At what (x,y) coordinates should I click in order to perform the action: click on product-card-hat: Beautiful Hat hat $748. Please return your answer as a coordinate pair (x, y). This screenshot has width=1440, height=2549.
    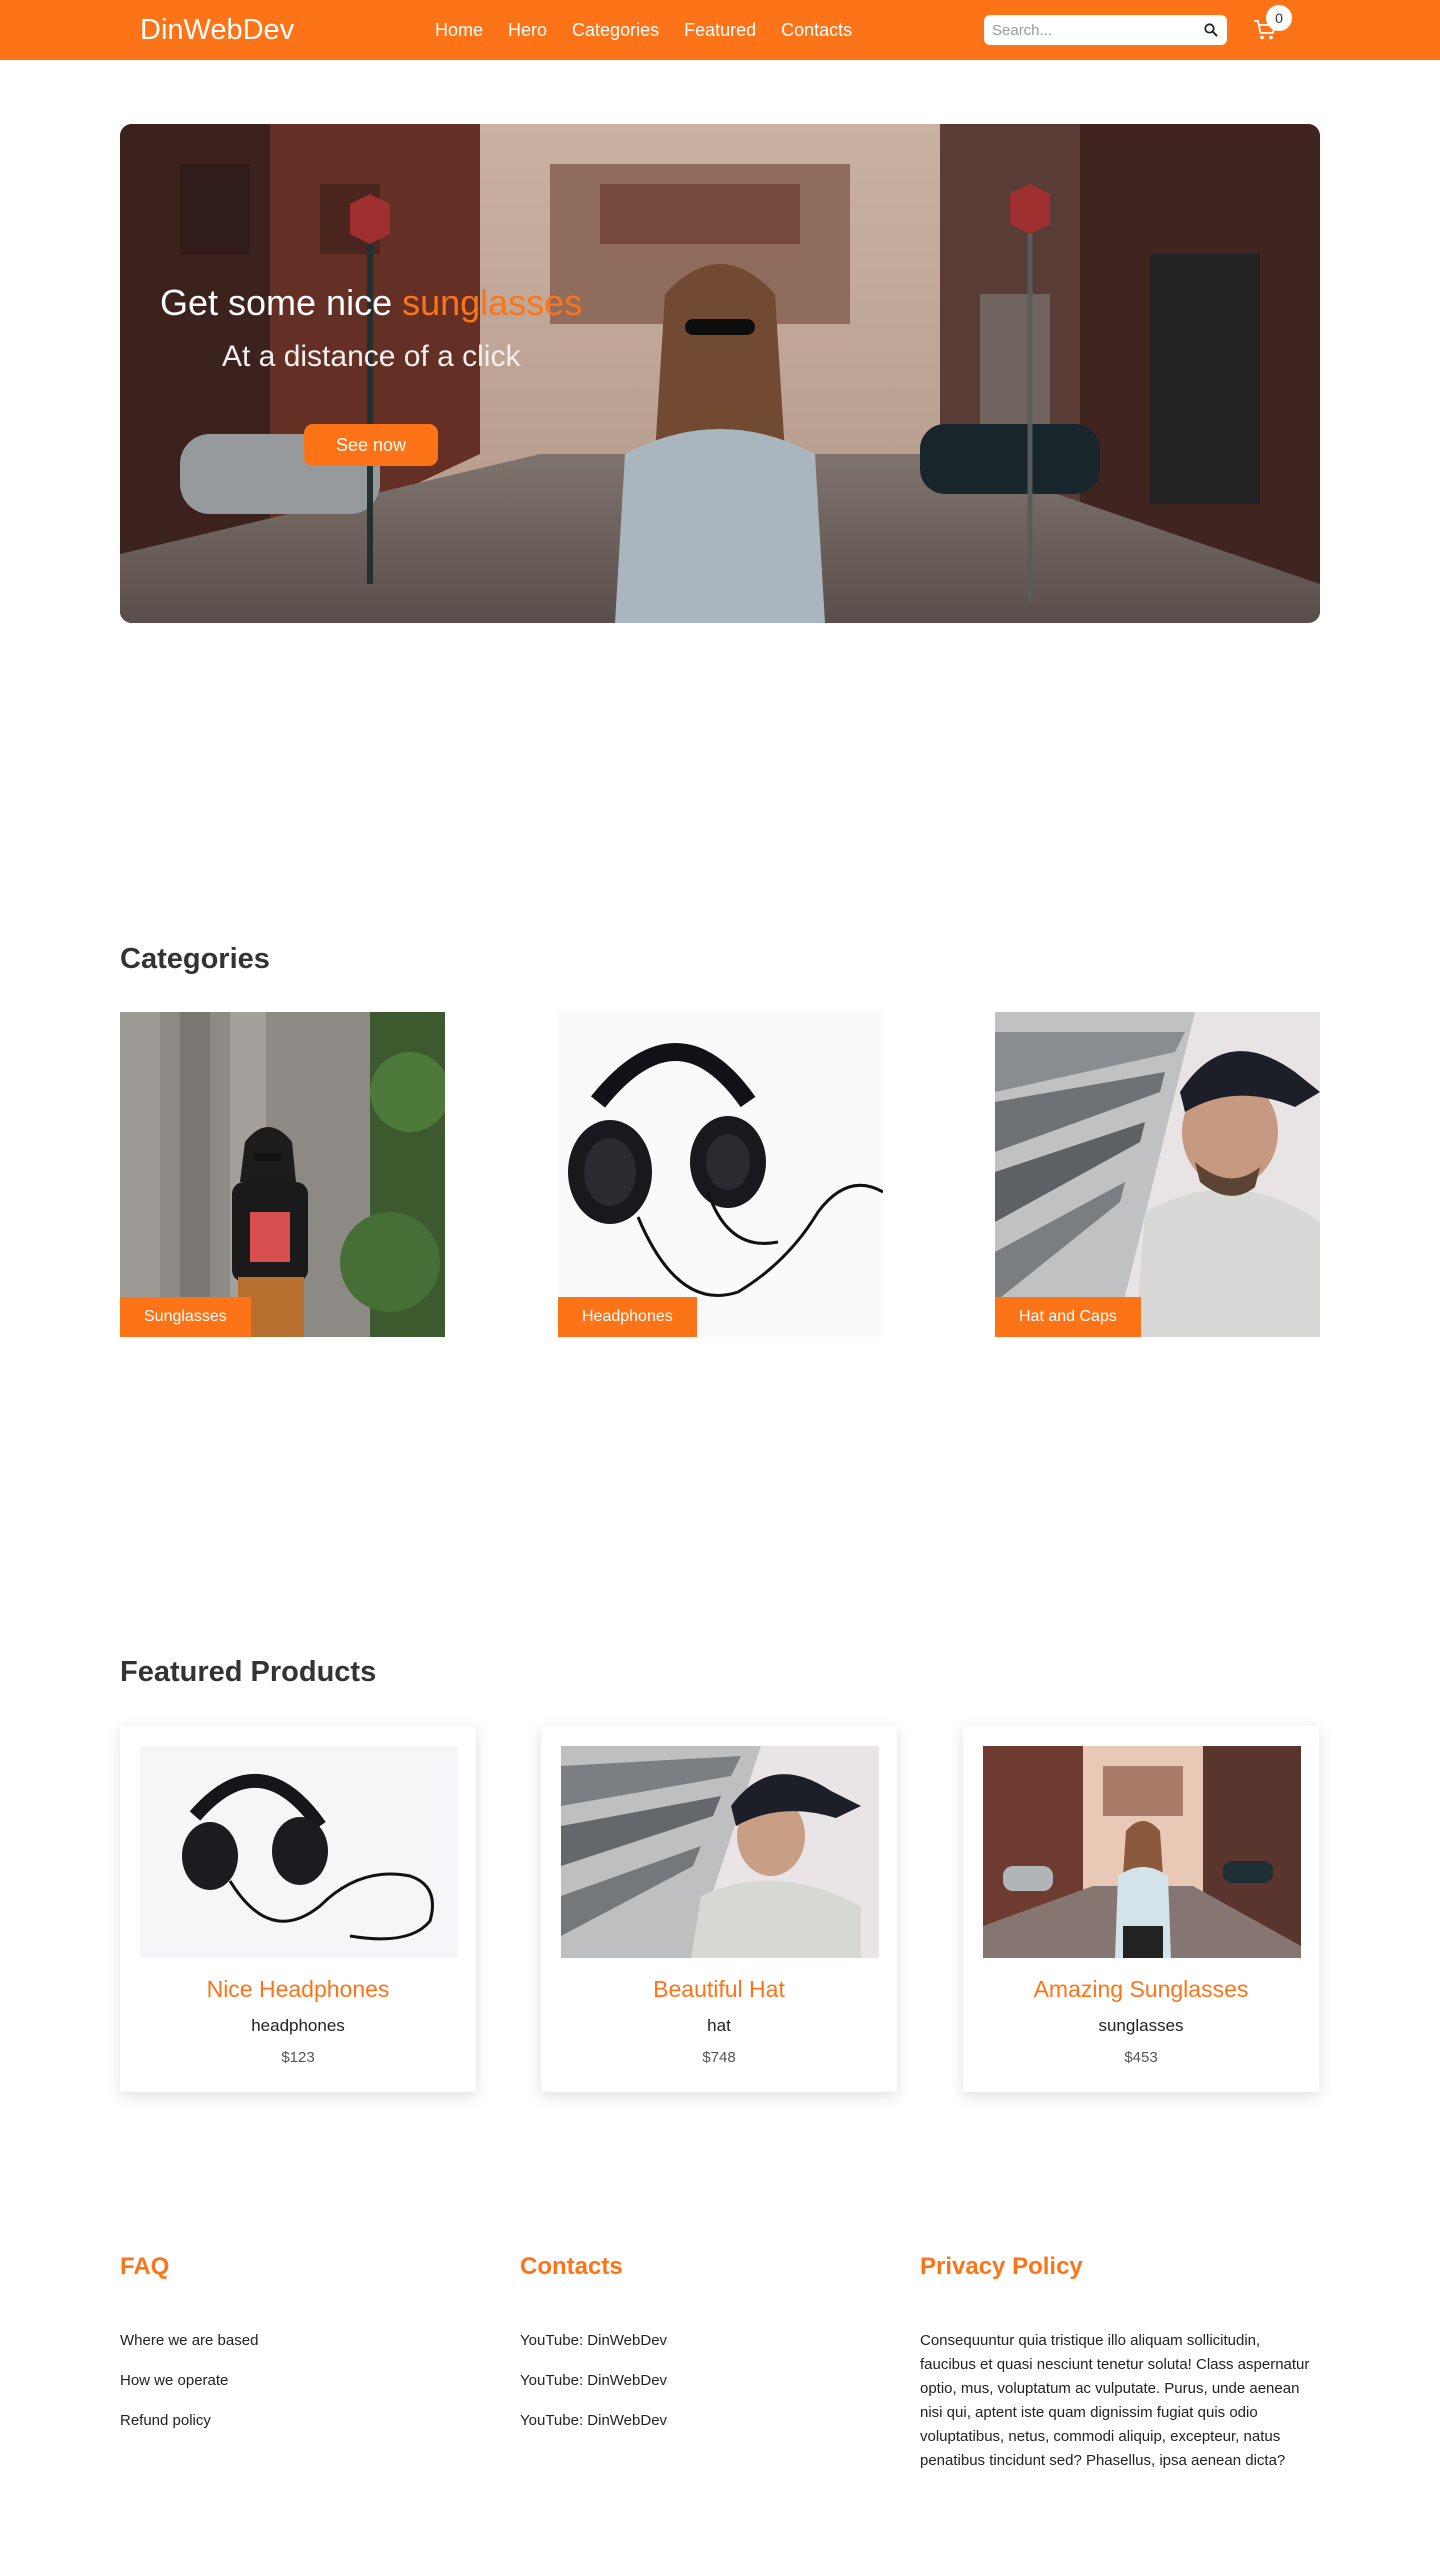
    Looking at the image, I should click on (719, 1909).